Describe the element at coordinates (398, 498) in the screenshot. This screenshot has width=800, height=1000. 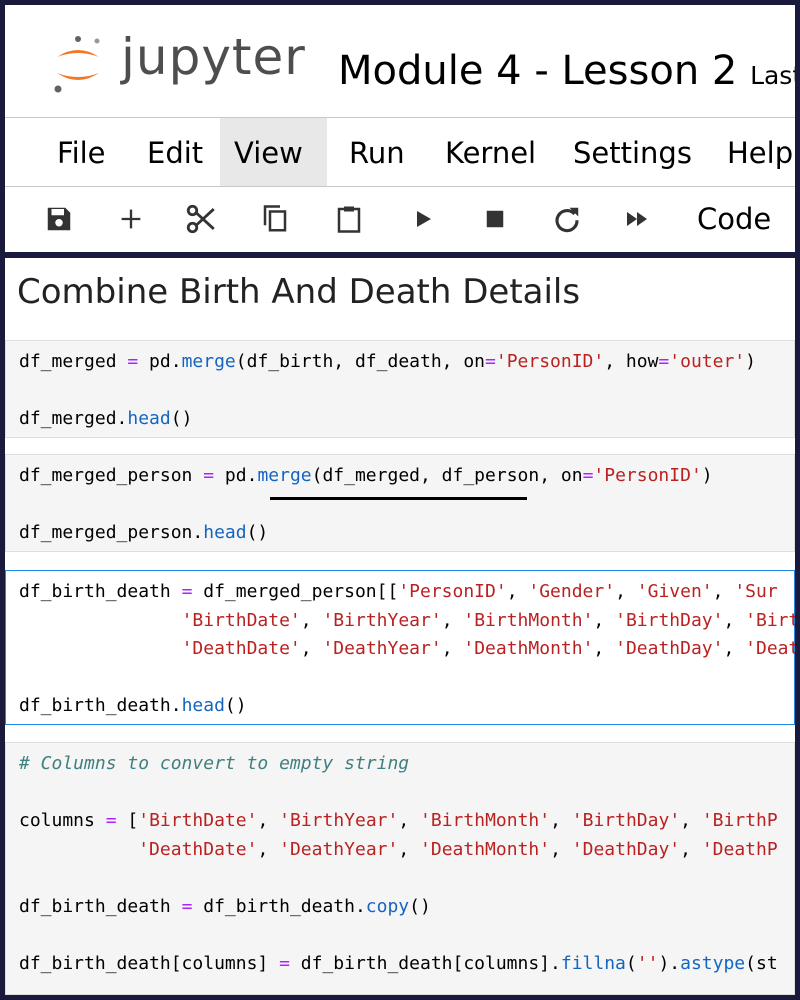
I see `annotation-underline` at that location.